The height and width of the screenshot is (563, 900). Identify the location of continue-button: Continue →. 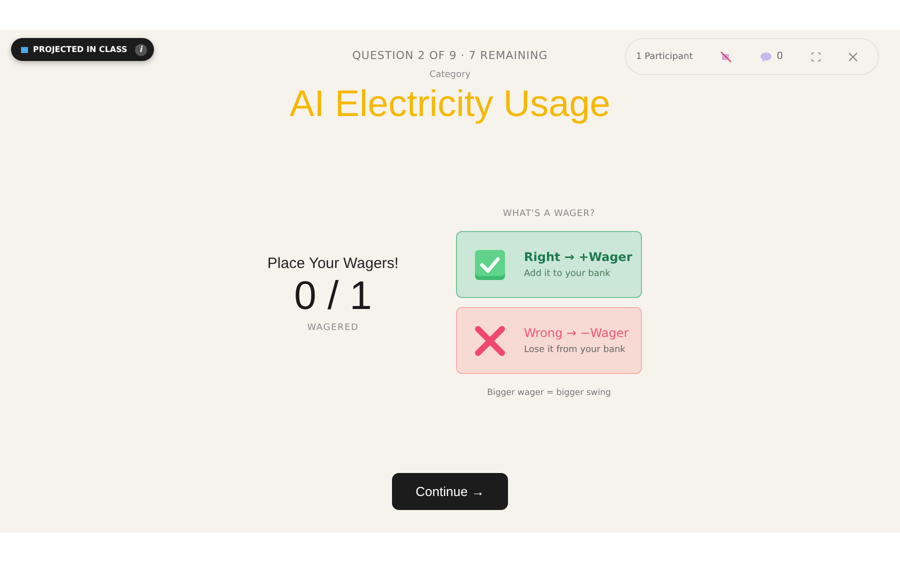
(450, 491).